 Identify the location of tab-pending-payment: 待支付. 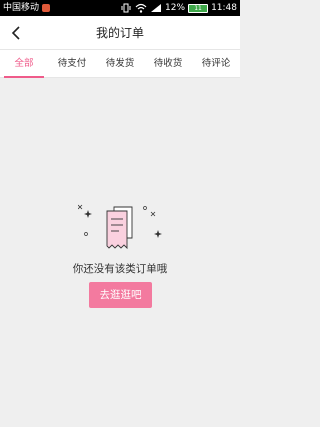
(72, 63).